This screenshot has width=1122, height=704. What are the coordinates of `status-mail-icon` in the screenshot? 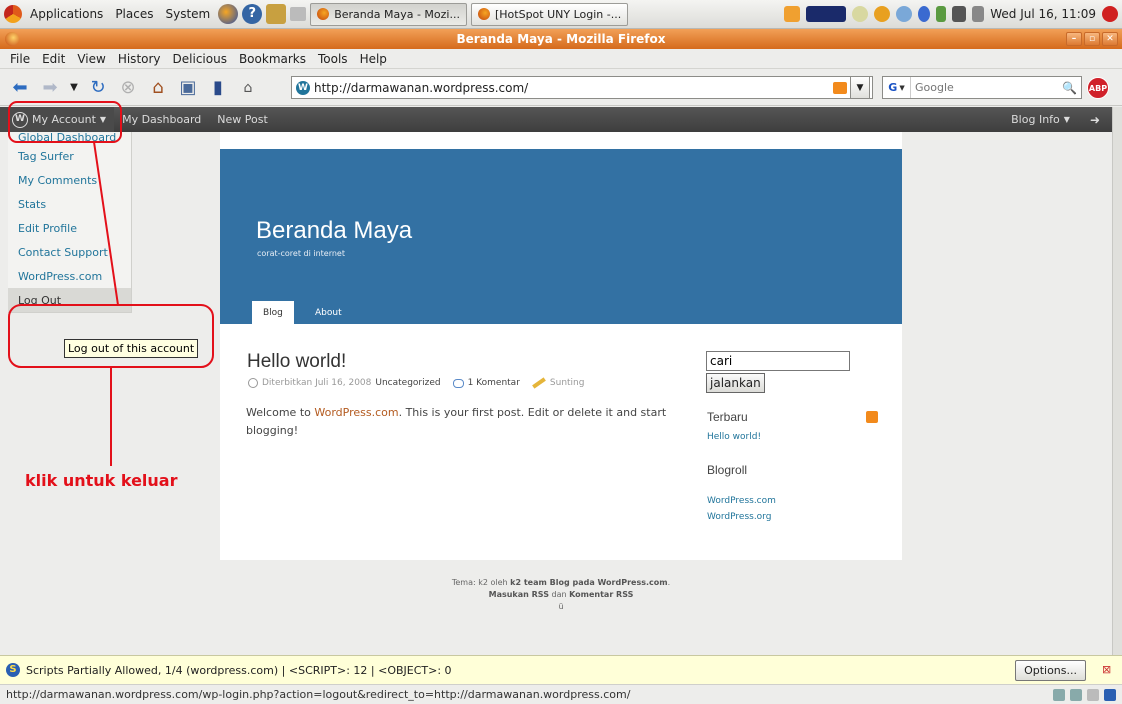 It's located at (1093, 694).